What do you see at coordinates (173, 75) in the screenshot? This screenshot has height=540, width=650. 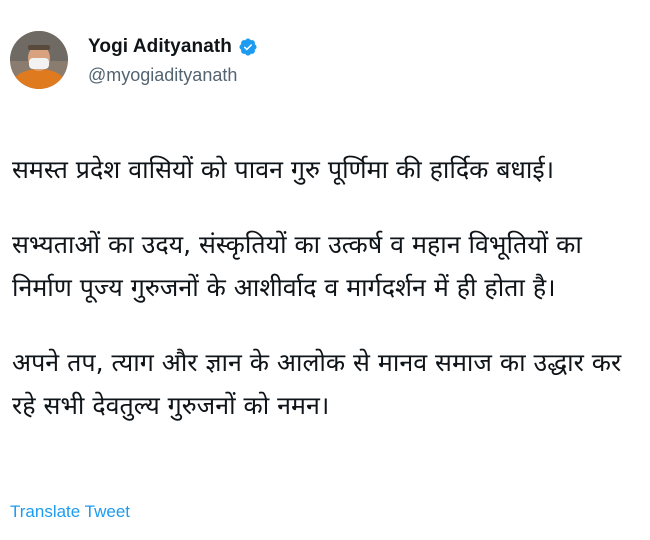 I see `author-handle: @myogiadityanath` at bounding box center [173, 75].